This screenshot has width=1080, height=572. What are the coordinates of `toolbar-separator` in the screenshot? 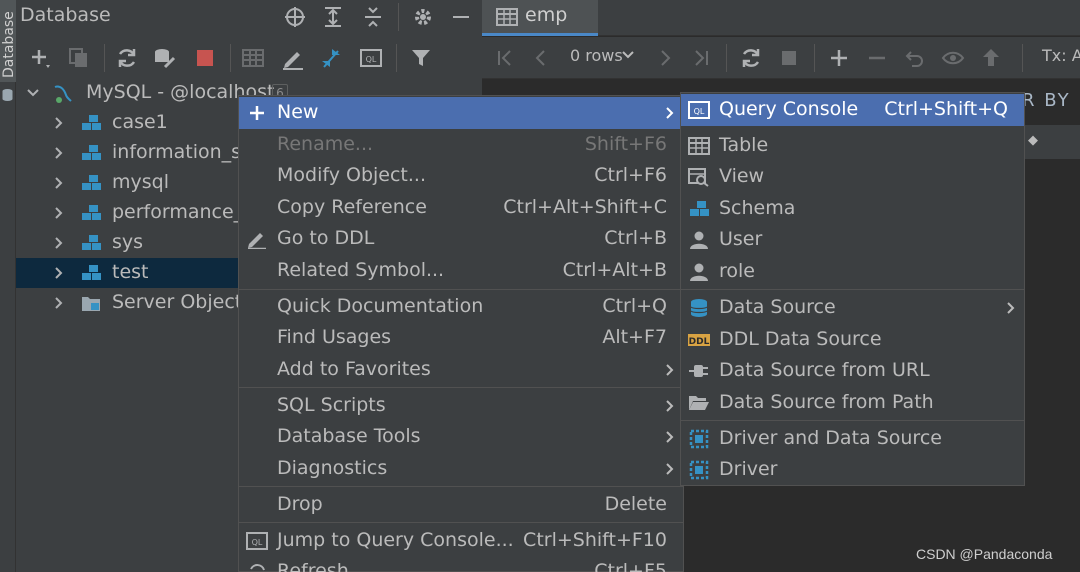 It's located at (726, 58).